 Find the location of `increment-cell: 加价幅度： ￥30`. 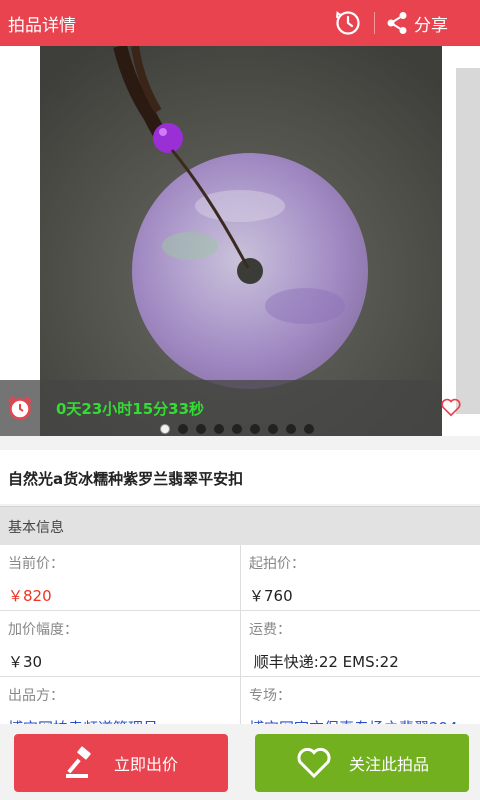

increment-cell: 加价幅度： ￥30 is located at coordinates (120, 644).